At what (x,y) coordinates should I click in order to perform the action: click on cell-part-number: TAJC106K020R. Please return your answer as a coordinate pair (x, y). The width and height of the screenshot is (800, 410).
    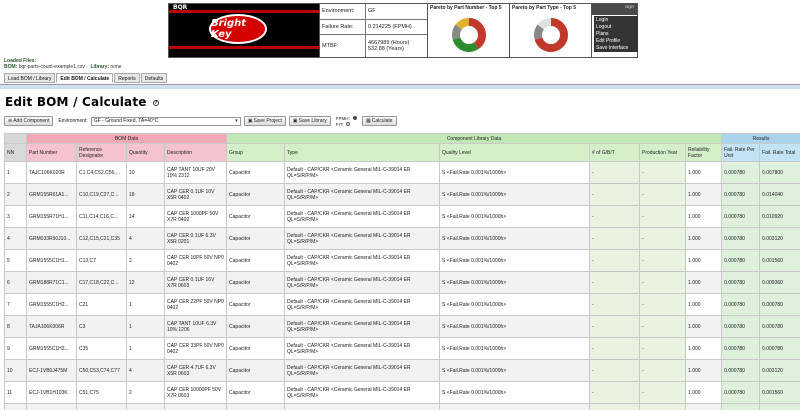
    Looking at the image, I should click on (51, 172).